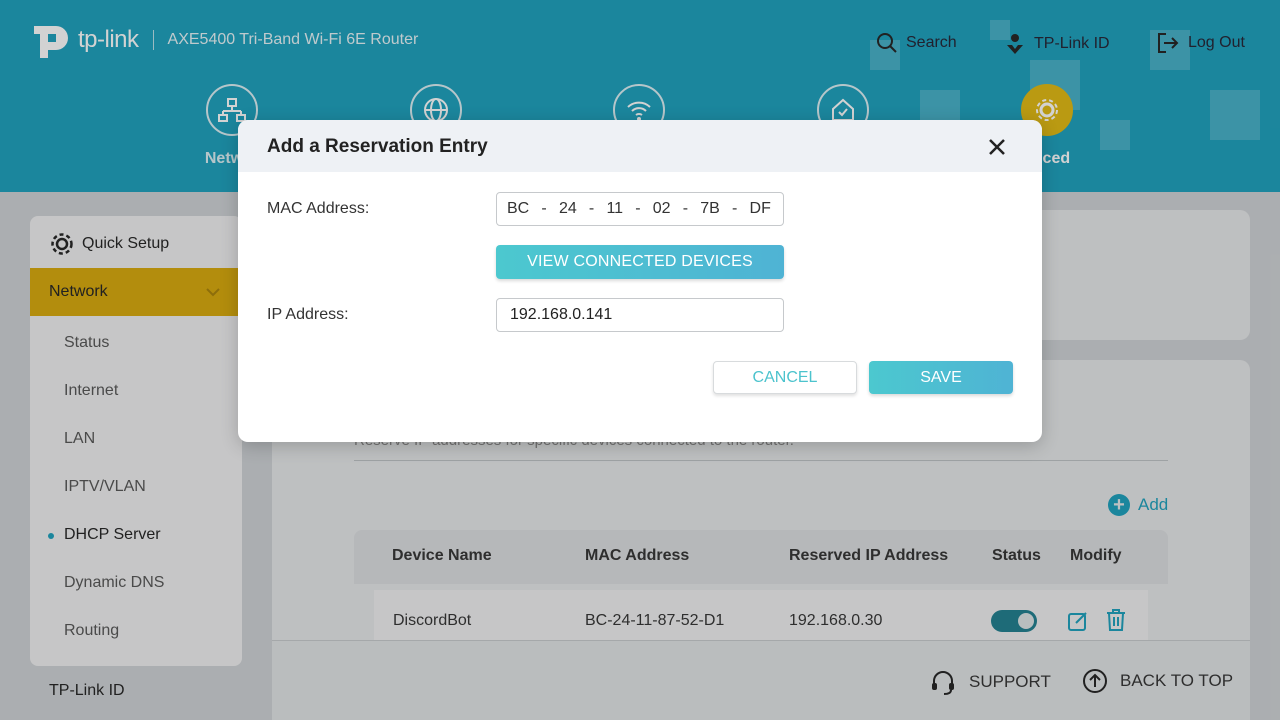  Describe the element at coordinates (785, 377) in the screenshot. I see `cancel-button: CANCEL` at that location.